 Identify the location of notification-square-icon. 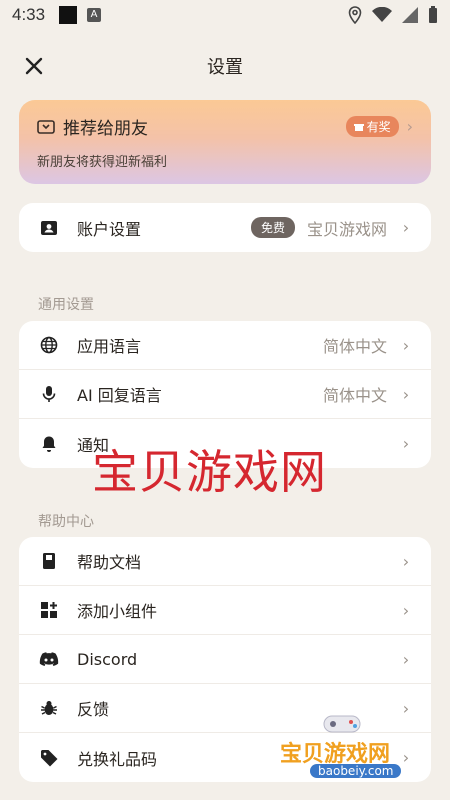
(68, 15).